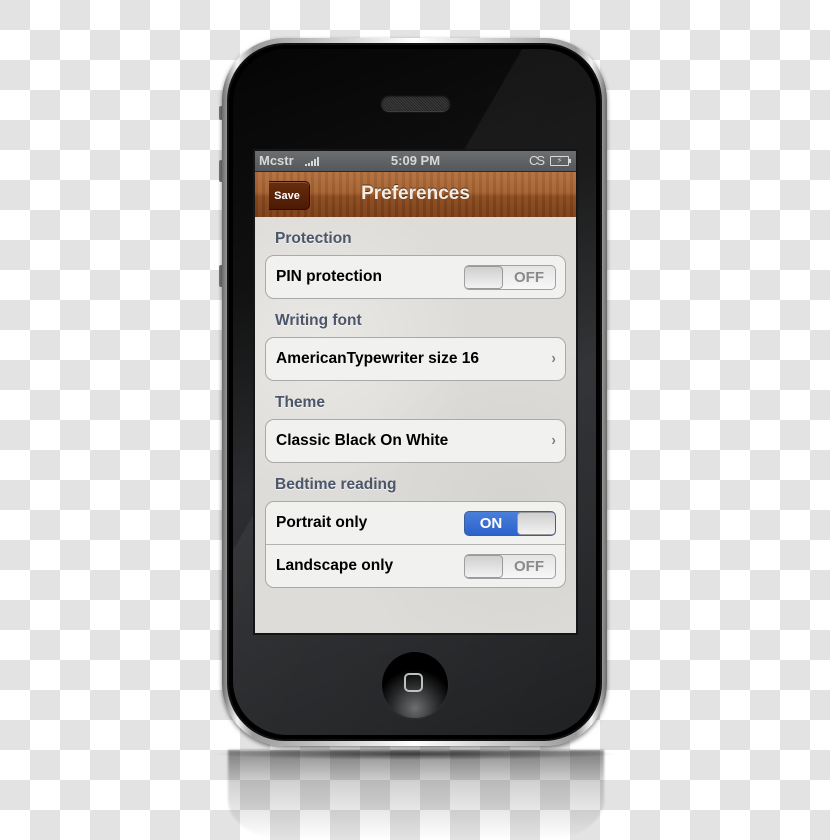 The height and width of the screenshot is (840, 830). Describe the element at coordinates (415, 103) in the screenshot. I see `earpiece-speaker` at that location.